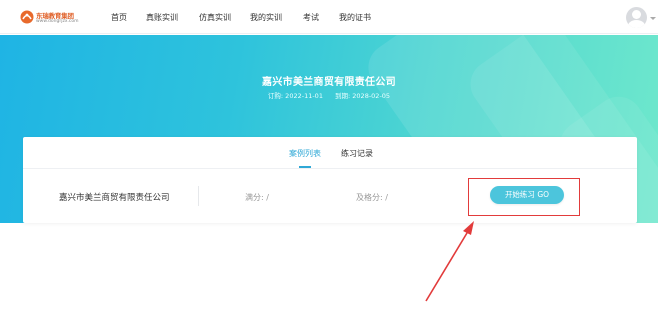 The width and height of the screenshot is (658, 328). What do you see at coordinates (653, 18) in the screenshot?
I see `chevron-down-icon` at bounding box center [653, 18].